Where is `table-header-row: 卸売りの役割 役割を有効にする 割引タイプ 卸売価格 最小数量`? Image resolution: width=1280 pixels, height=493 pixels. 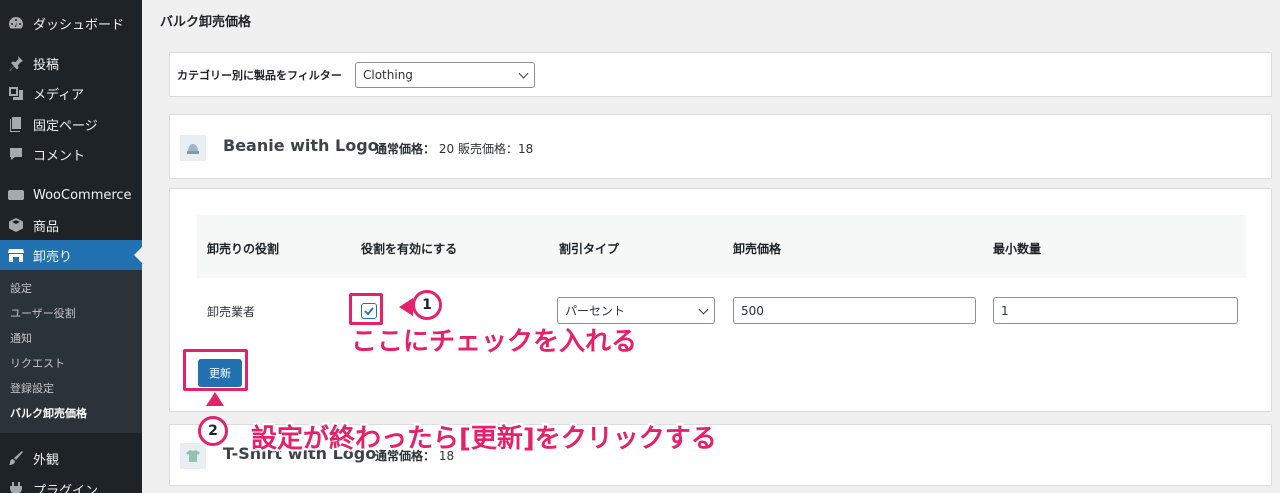 table-header-row: 卸売りの役割 役割を有効にする 割引タイプ 卸売価格 最小数量 is located at coordinates (721, 246).